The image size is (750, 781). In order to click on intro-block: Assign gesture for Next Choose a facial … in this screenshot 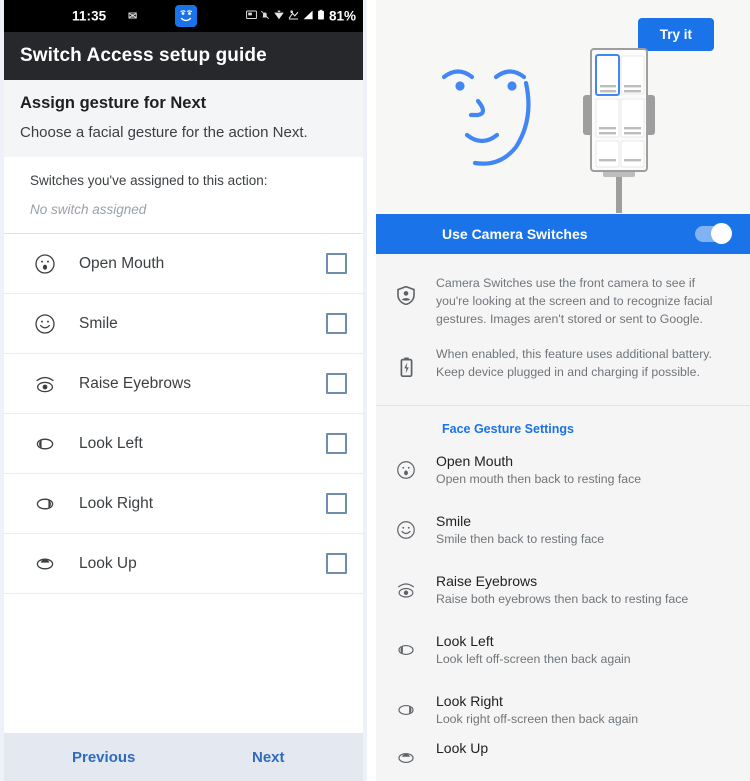, I will do `click(183, 118)`.